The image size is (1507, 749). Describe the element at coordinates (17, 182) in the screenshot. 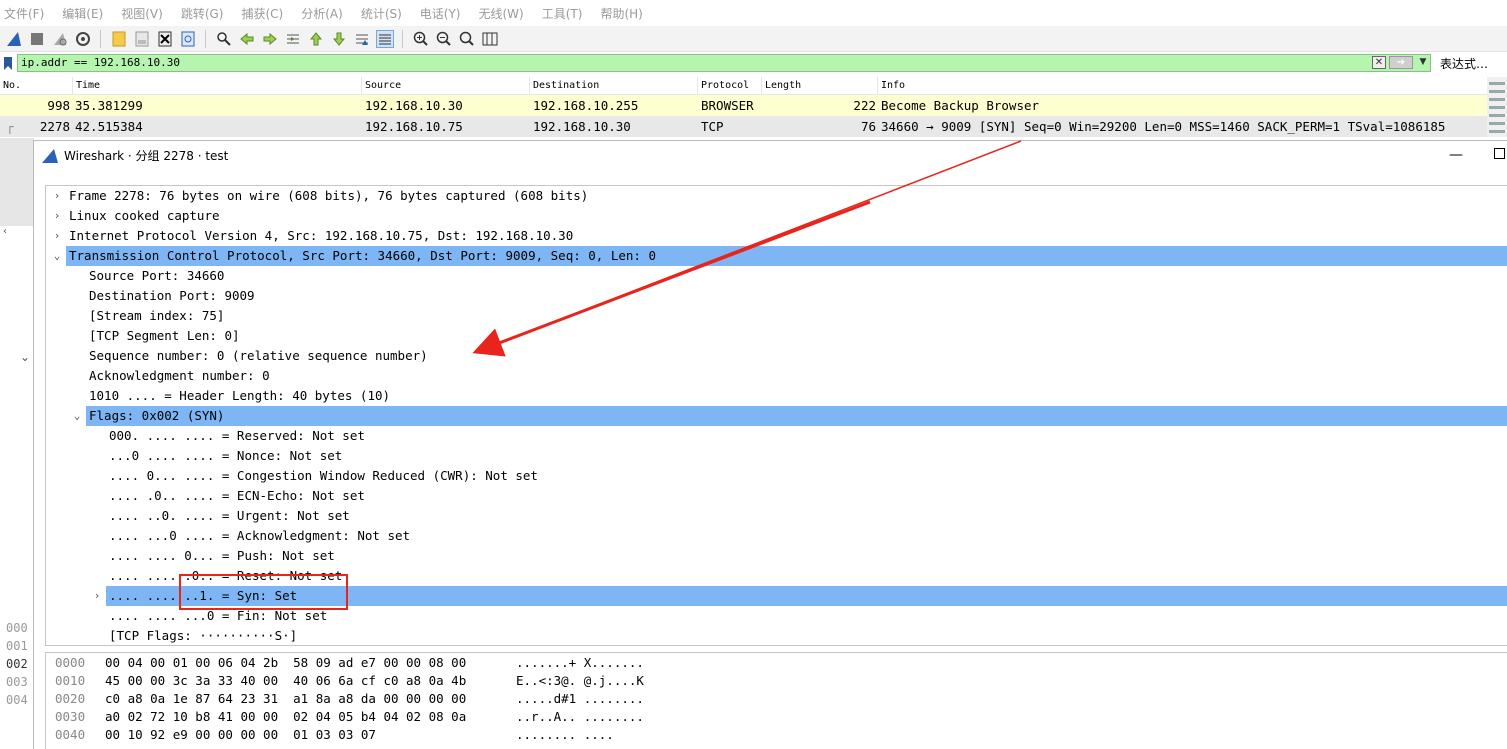

I see `main-window-packet-list-edge` at that location.